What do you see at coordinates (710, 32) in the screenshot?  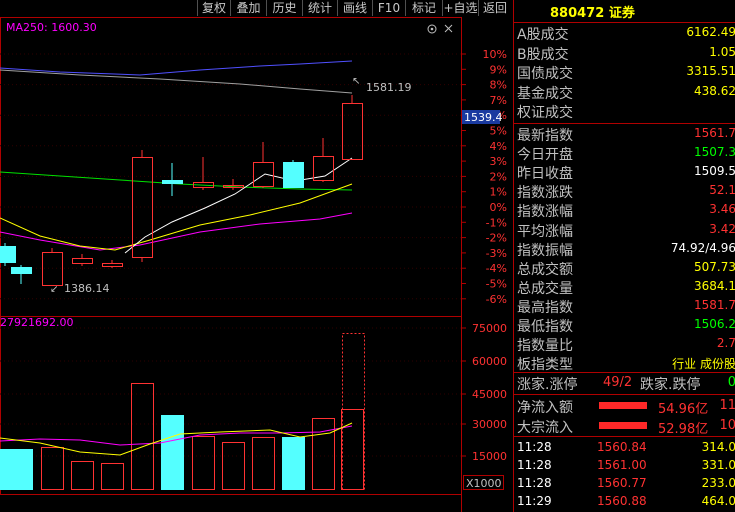 I see `row-value: 6162.49` at bounding box center [710, 32].